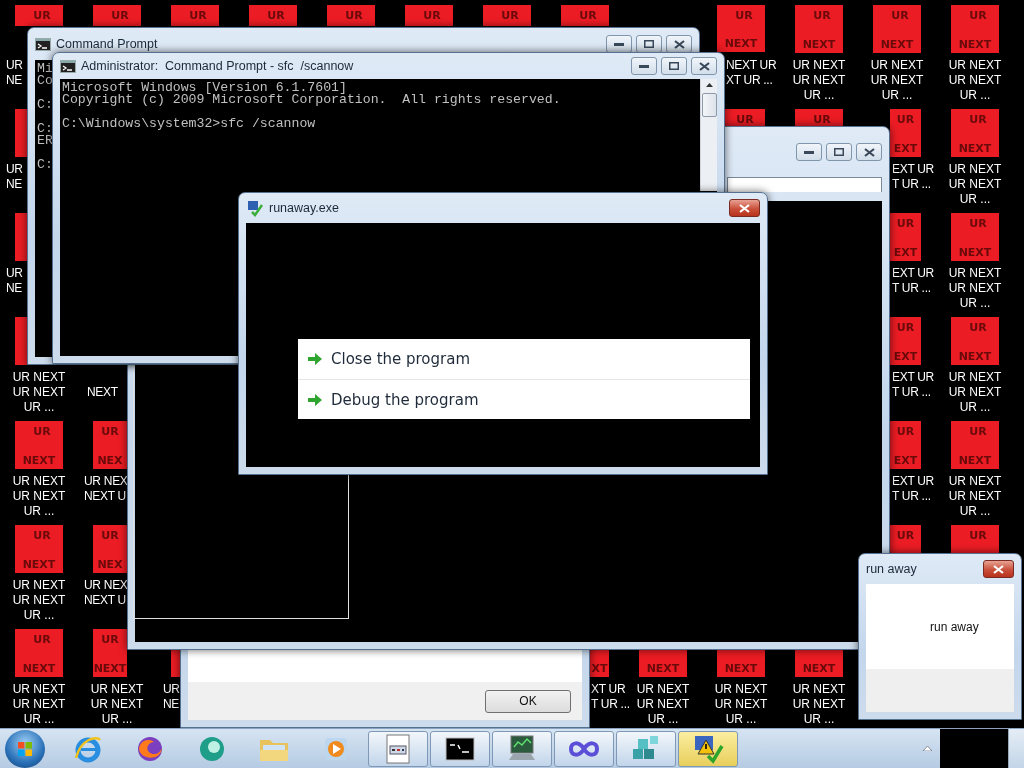 The width and height of the screenshot is (1024, 768). Describe the element at coordinates (528, 701) in the screenshot. I see `ok-button: OK` at that location.